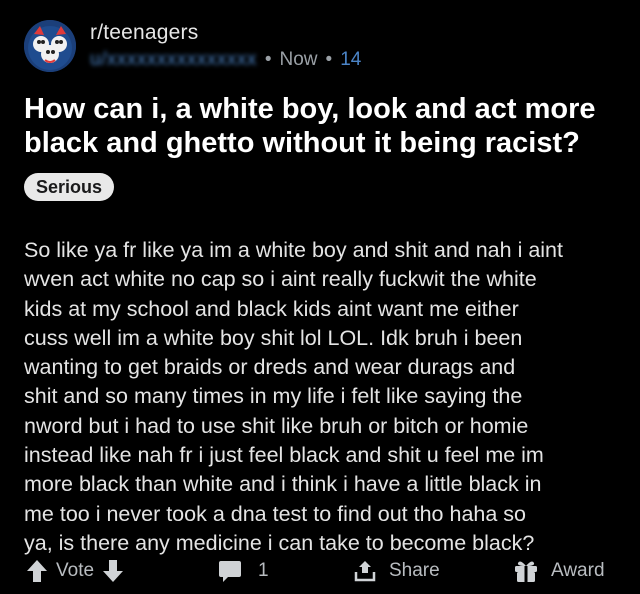  What do you see at coordinates (365, 571) in the screenshot?
I see `share-icon` at bounding box center [365, 571].